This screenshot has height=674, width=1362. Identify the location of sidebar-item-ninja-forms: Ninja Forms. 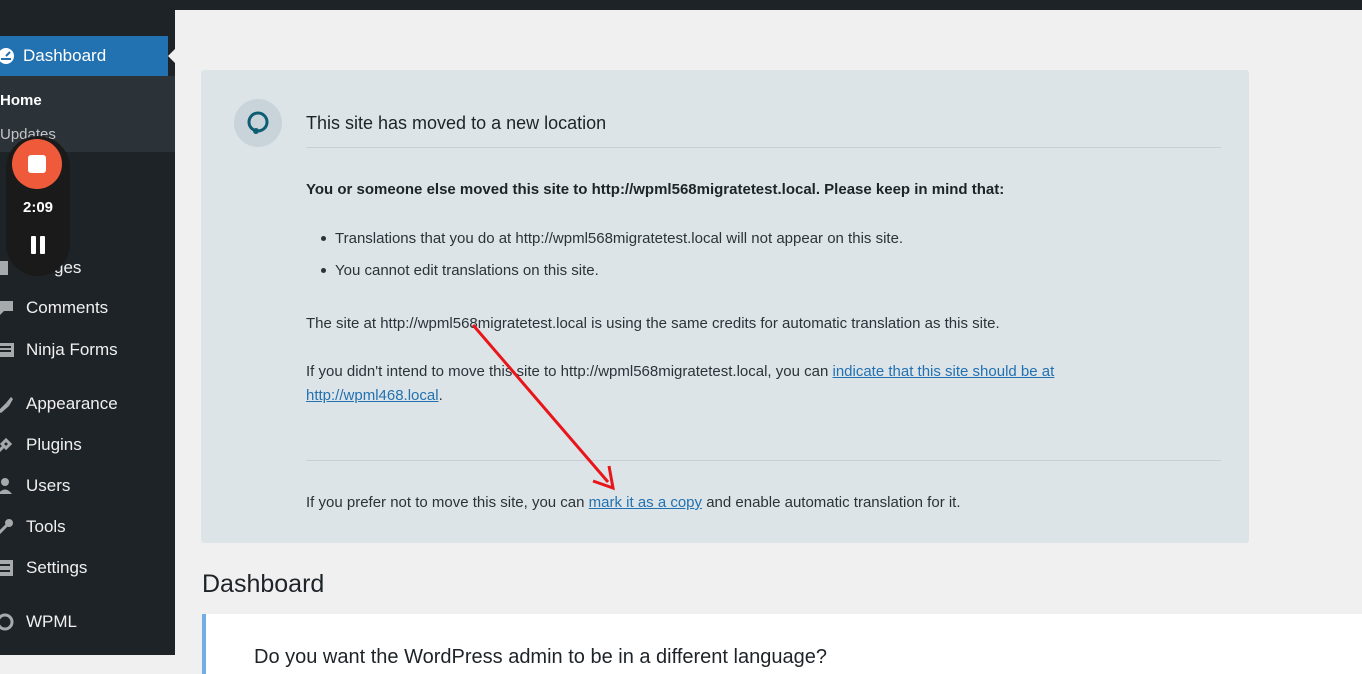
(59, 350).